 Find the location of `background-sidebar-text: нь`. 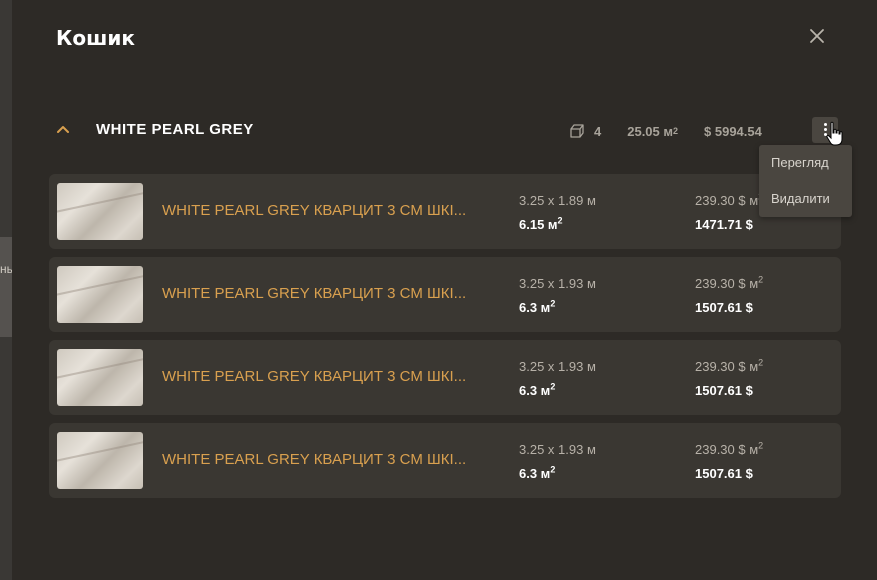

background-sidebar-text: нь is located at coordinates (6, 269).